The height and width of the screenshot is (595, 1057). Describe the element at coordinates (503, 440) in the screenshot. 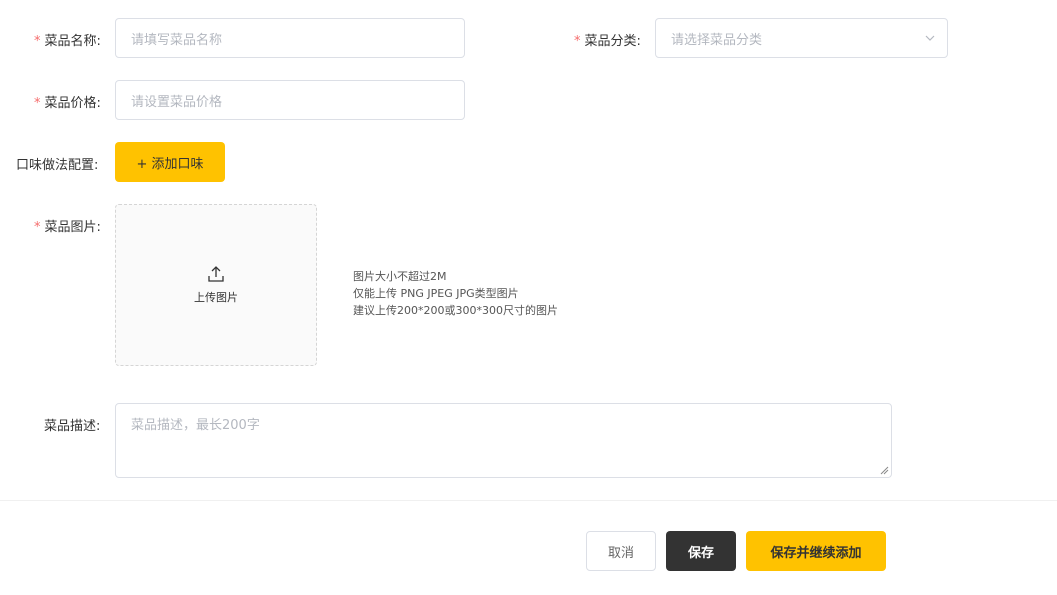

I see `description-textarea: 菜品描述，最长200字` at that location.